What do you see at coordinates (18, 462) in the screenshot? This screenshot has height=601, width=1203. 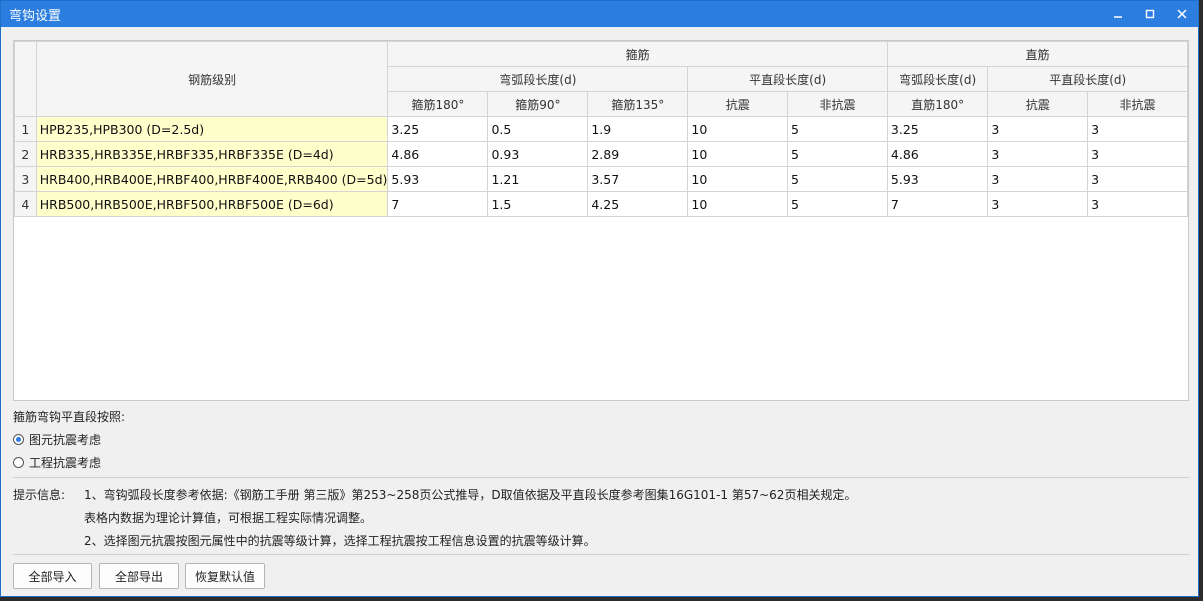 I see `radio-unchecked-icon` at bounding box center [18, 462].